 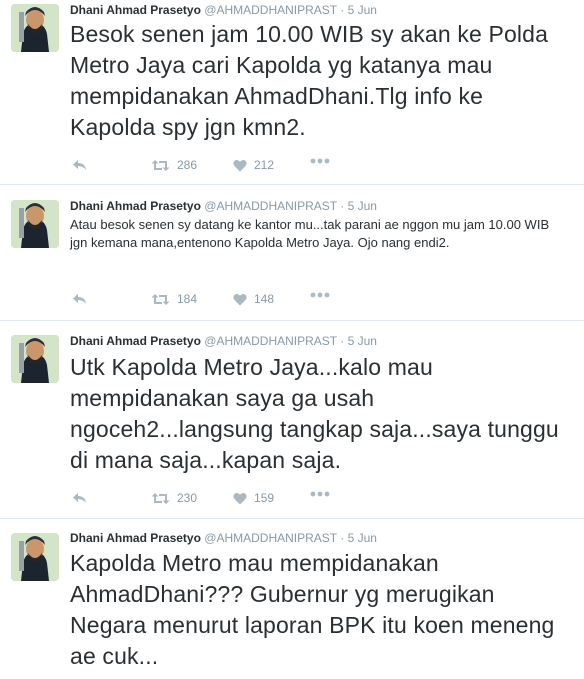 I want to click on like-button: 159, so click(x=253, y=498).